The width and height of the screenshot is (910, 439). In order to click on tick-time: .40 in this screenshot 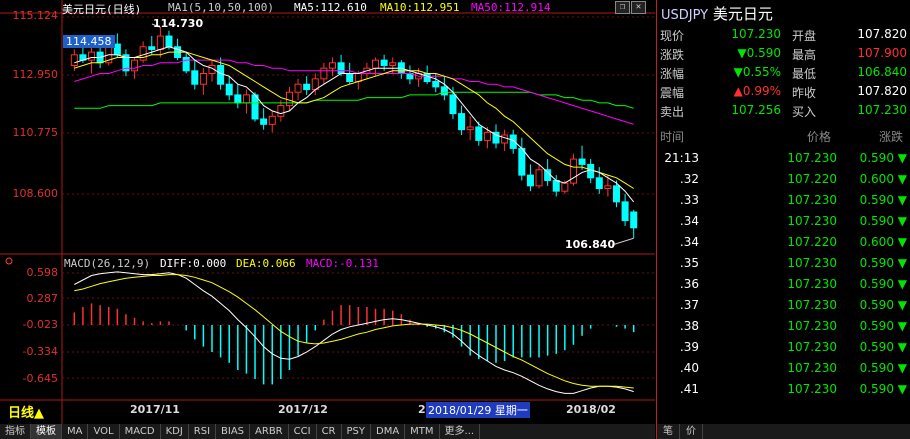, I will do `click(689, 368)`.